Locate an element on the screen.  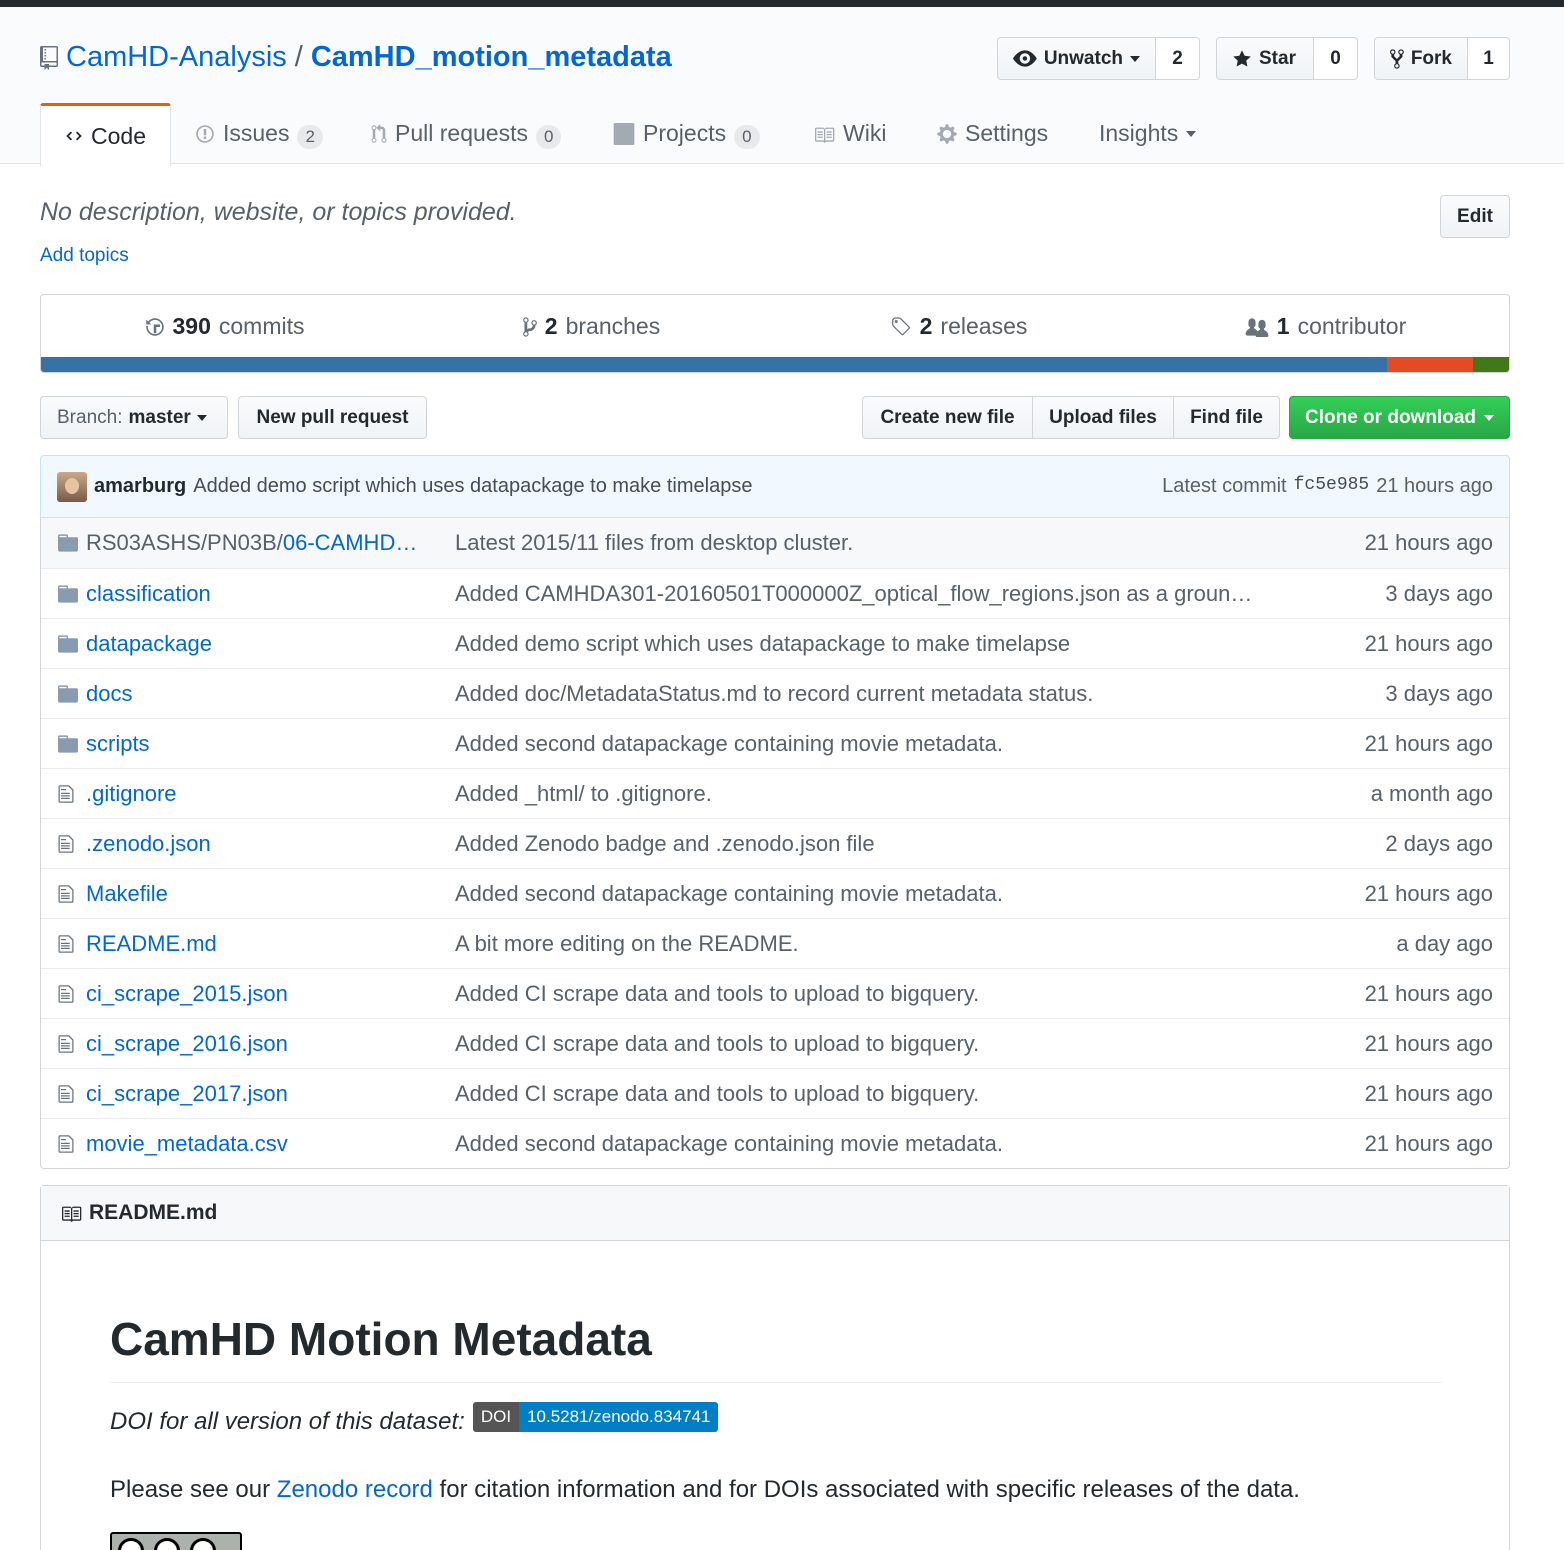
repo-name-link: CamHD_motion_metadata is located at coordinates (491, 57).